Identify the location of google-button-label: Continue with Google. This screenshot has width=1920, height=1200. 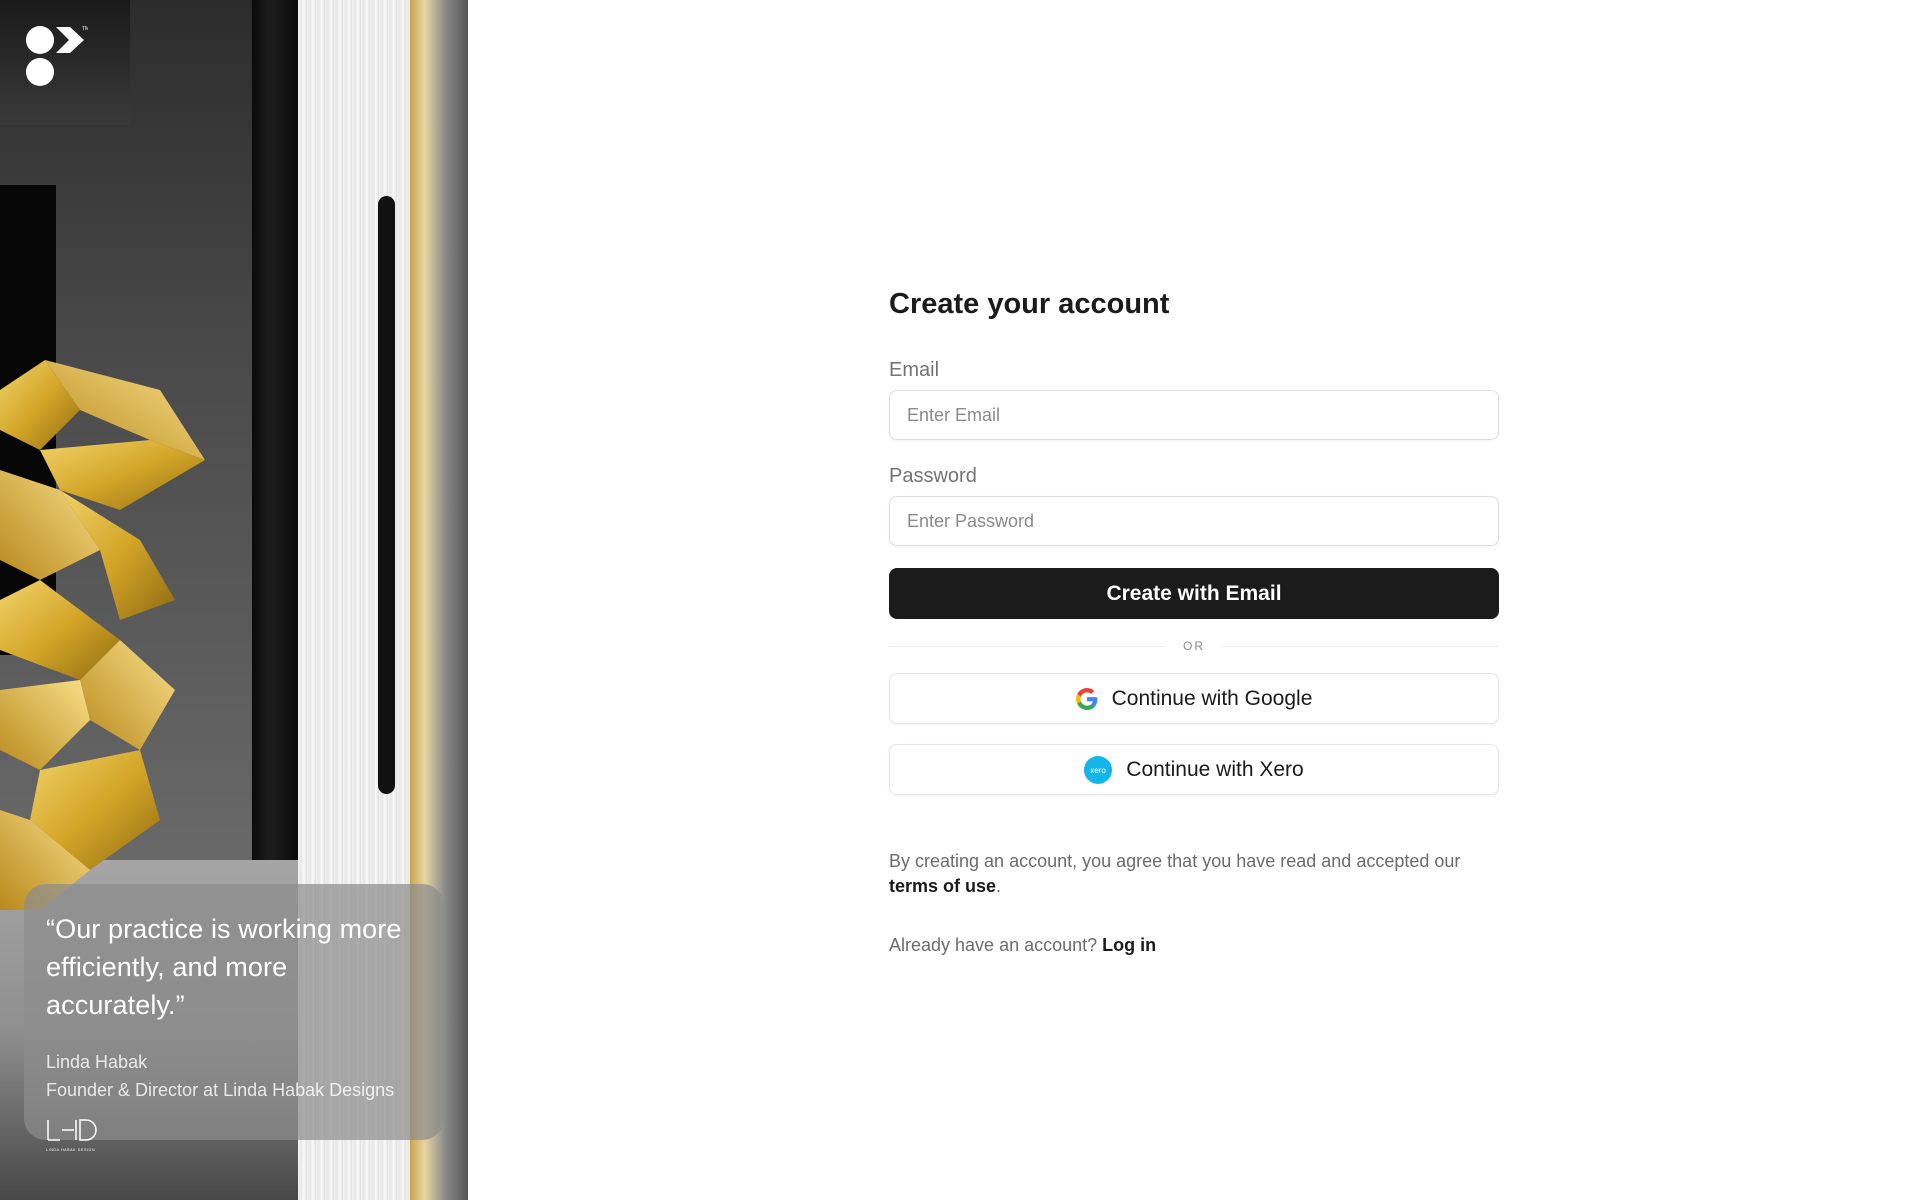
(1212, 698).